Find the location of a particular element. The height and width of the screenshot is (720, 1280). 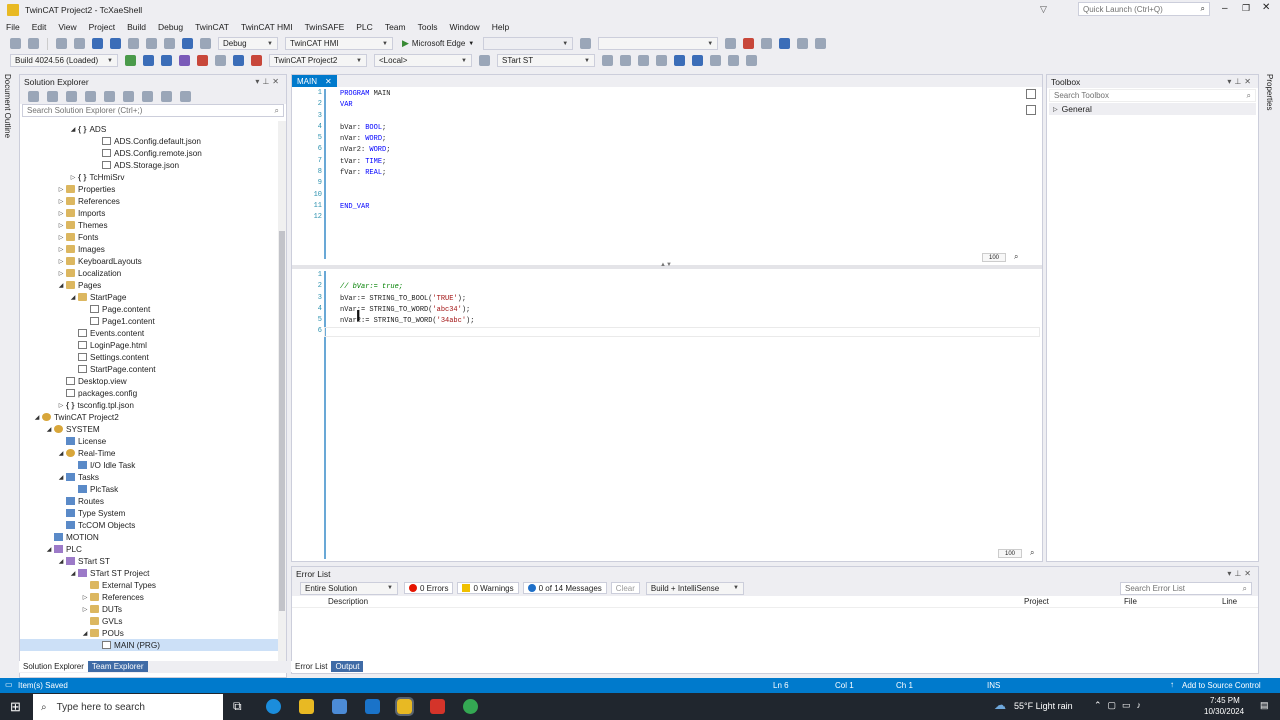

tab-team-explorer: Team Explorer is located at coordinates (117, 666).